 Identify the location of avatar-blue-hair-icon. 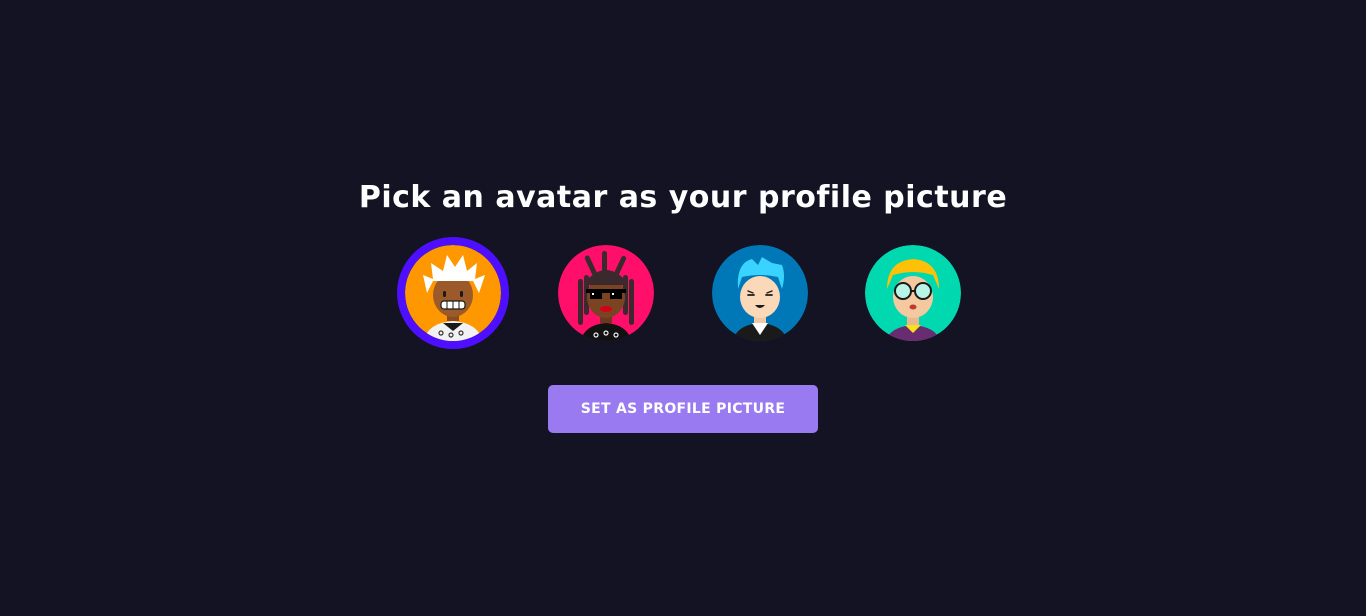
(760, 293).